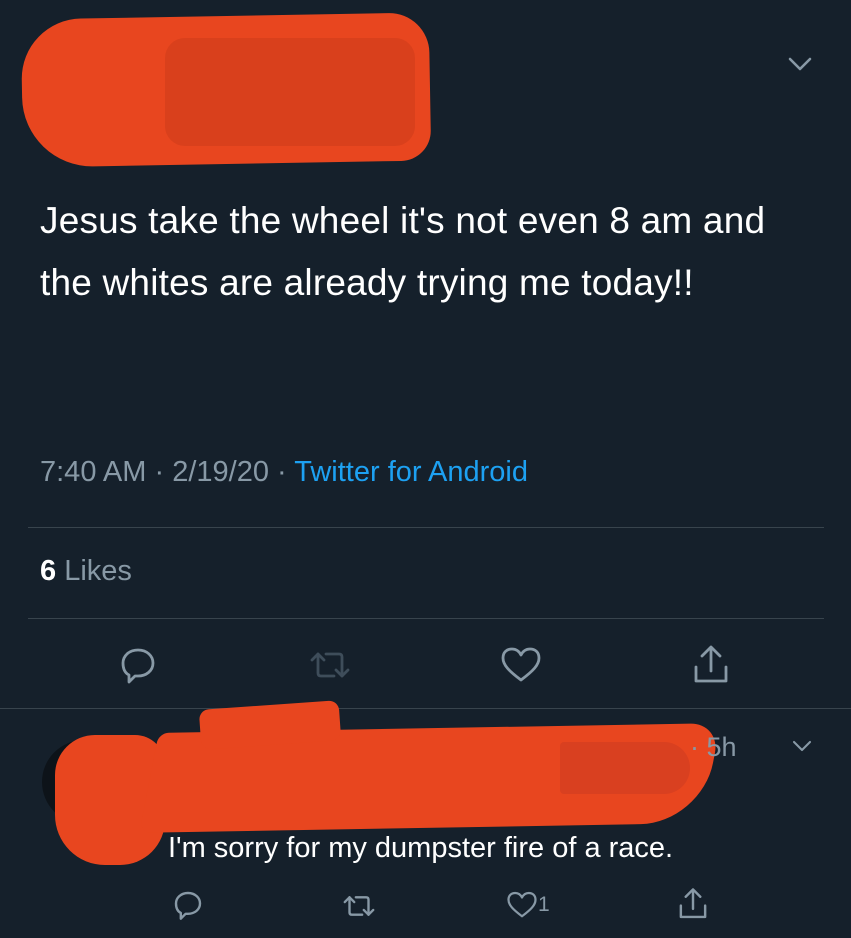  What do you see at coordinates (188, 905) in the screenshot?
I see `reply-reply-icon` at bounding box center [188, 905].